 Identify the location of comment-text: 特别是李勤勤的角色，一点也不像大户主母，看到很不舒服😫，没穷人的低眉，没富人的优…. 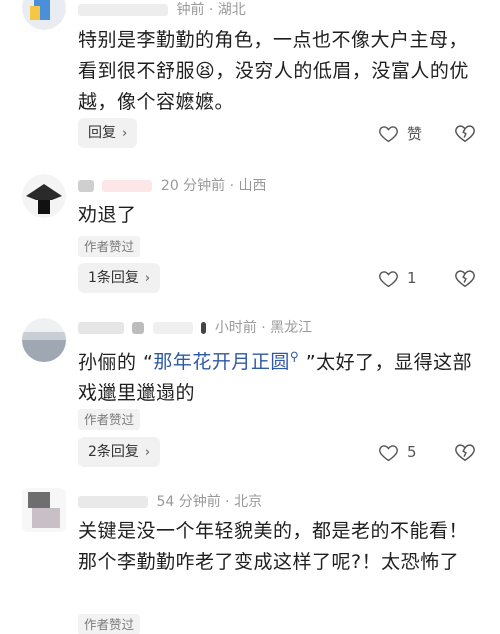
(273, 71).